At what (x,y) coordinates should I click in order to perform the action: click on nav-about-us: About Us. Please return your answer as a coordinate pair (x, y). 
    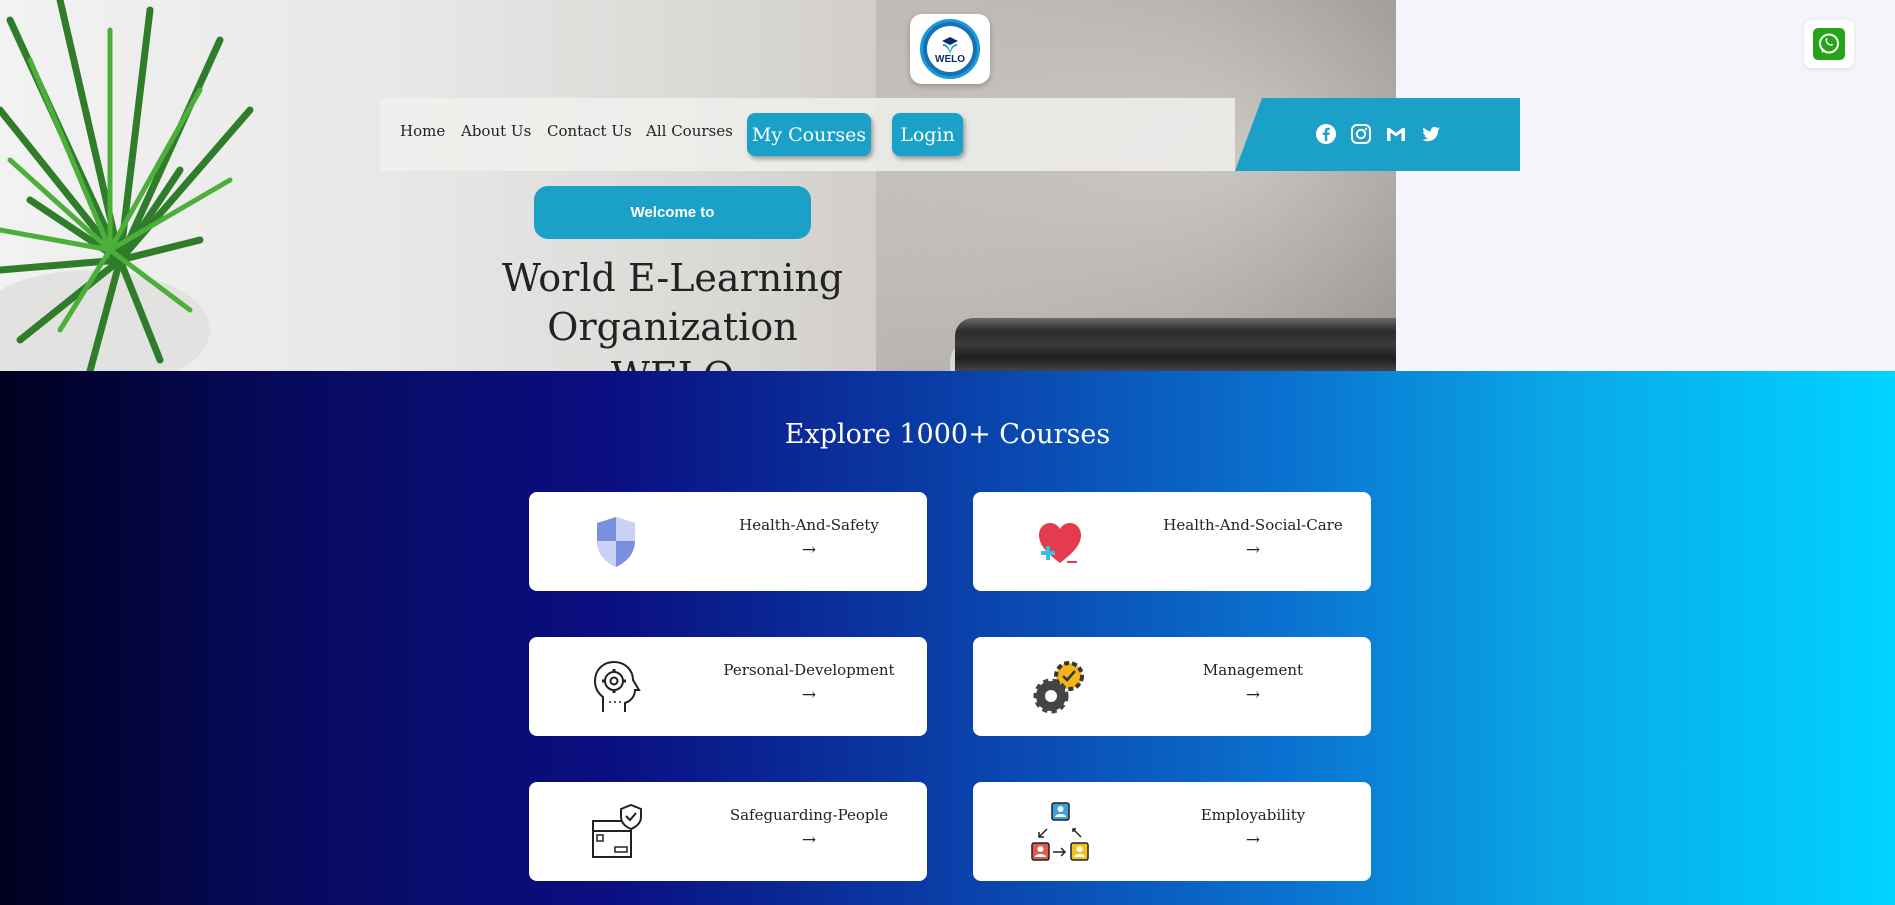
    Looking at the image, I should click on (496, 131).